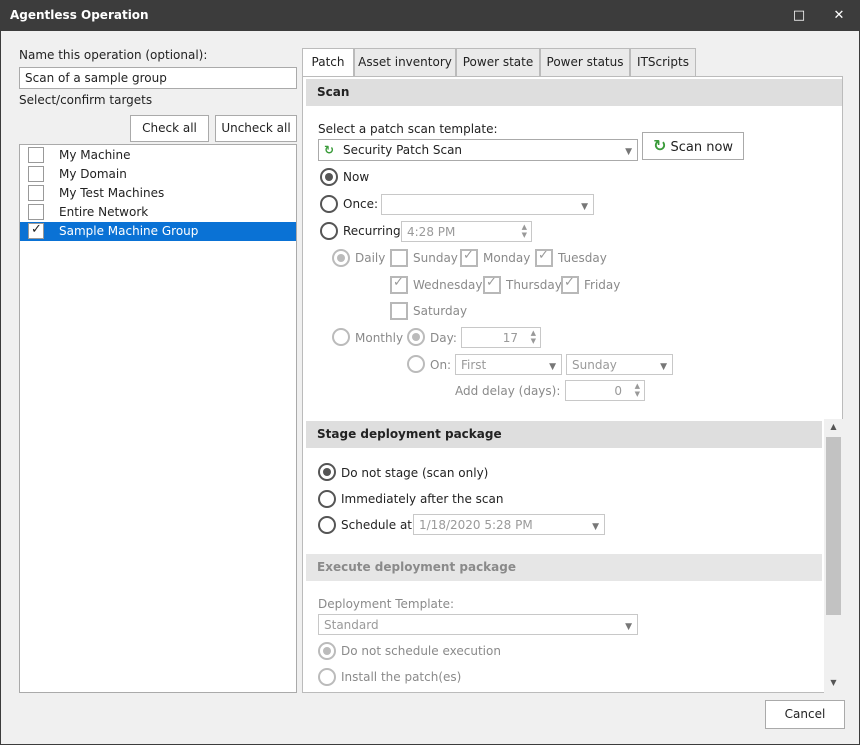 Image resolution: width=860 pixels, height=745 pixels. I want to click on thursday-checkbox: ✓, so click(492, 284).